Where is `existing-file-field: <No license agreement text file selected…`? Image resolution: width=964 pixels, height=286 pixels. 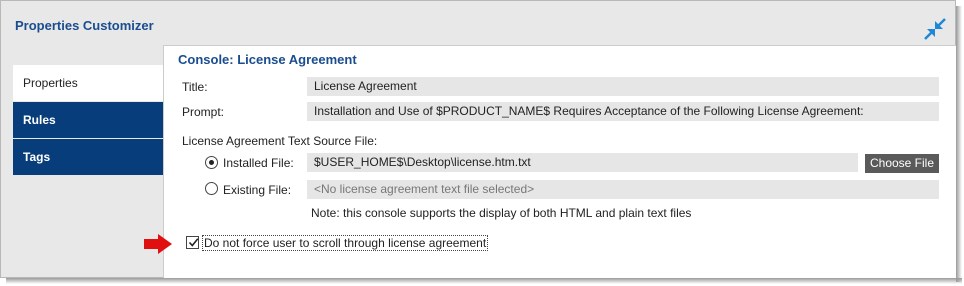 existing-file-field: <No license agreement text file selected… is located at coordinates (623, 189).